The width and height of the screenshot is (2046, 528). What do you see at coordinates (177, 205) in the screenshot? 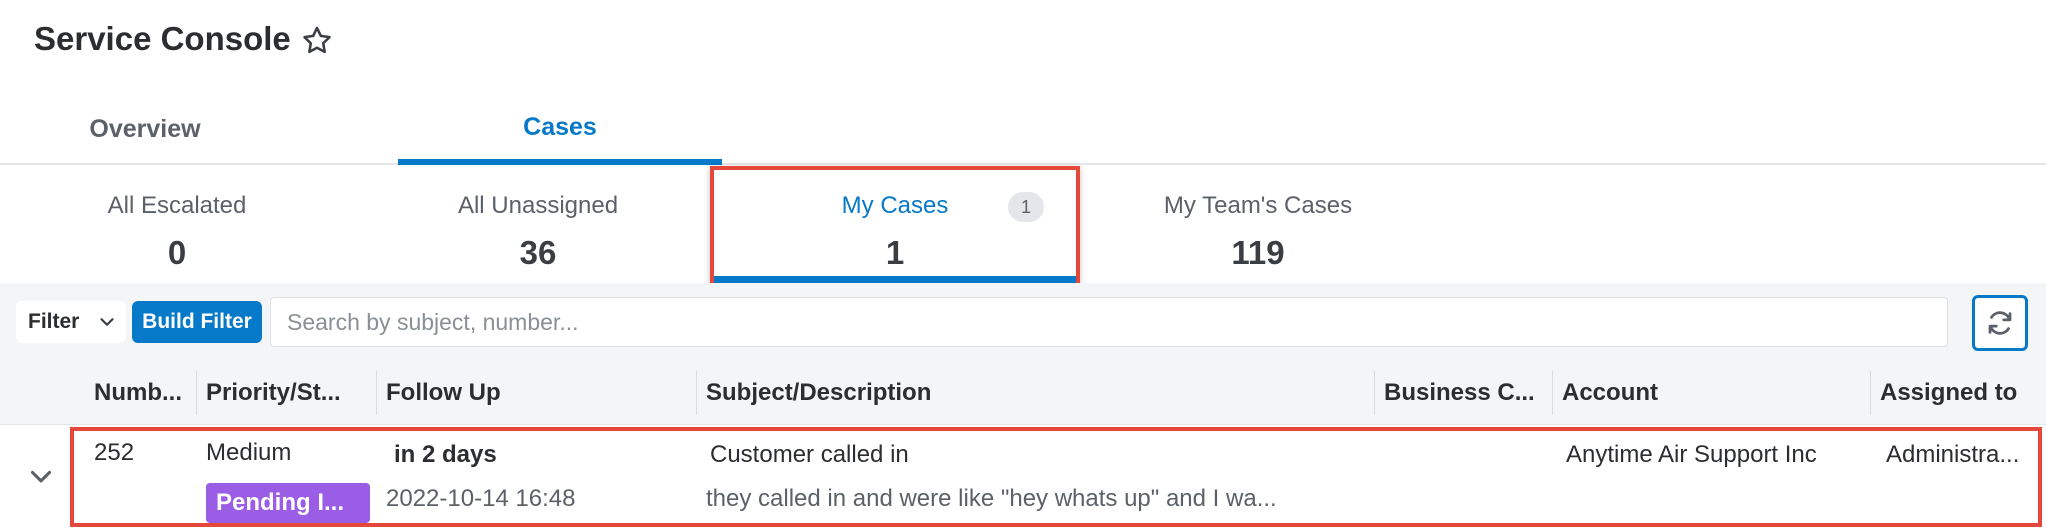
I see `tab-label: All Escalated` at bounding box center [177, 205].